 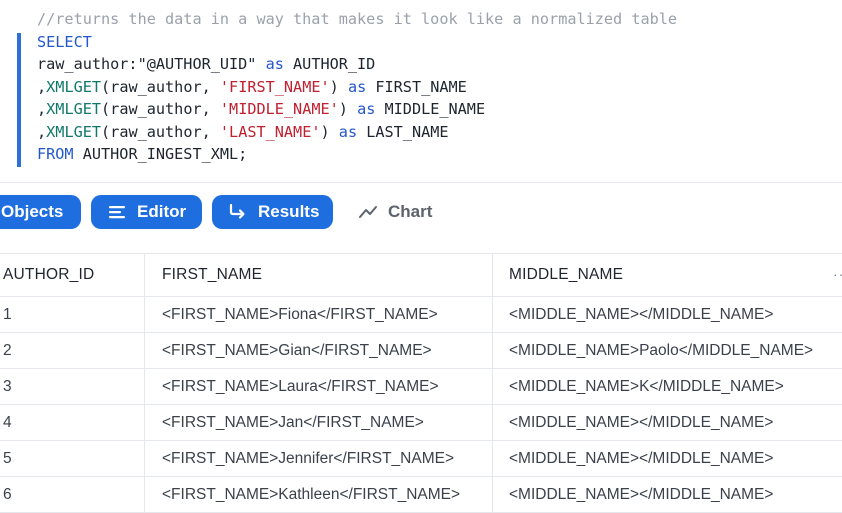 I want to click on cell-author-id: 6, so click(x=72, y=494).